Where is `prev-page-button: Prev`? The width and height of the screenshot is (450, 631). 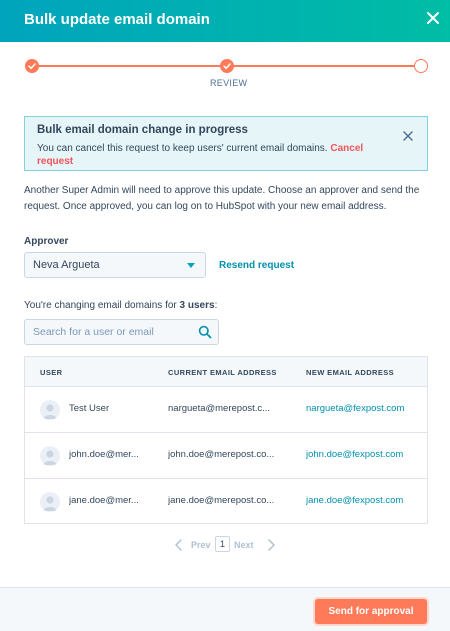
prev-page-button: Prev is located at coordinates (201, 545).